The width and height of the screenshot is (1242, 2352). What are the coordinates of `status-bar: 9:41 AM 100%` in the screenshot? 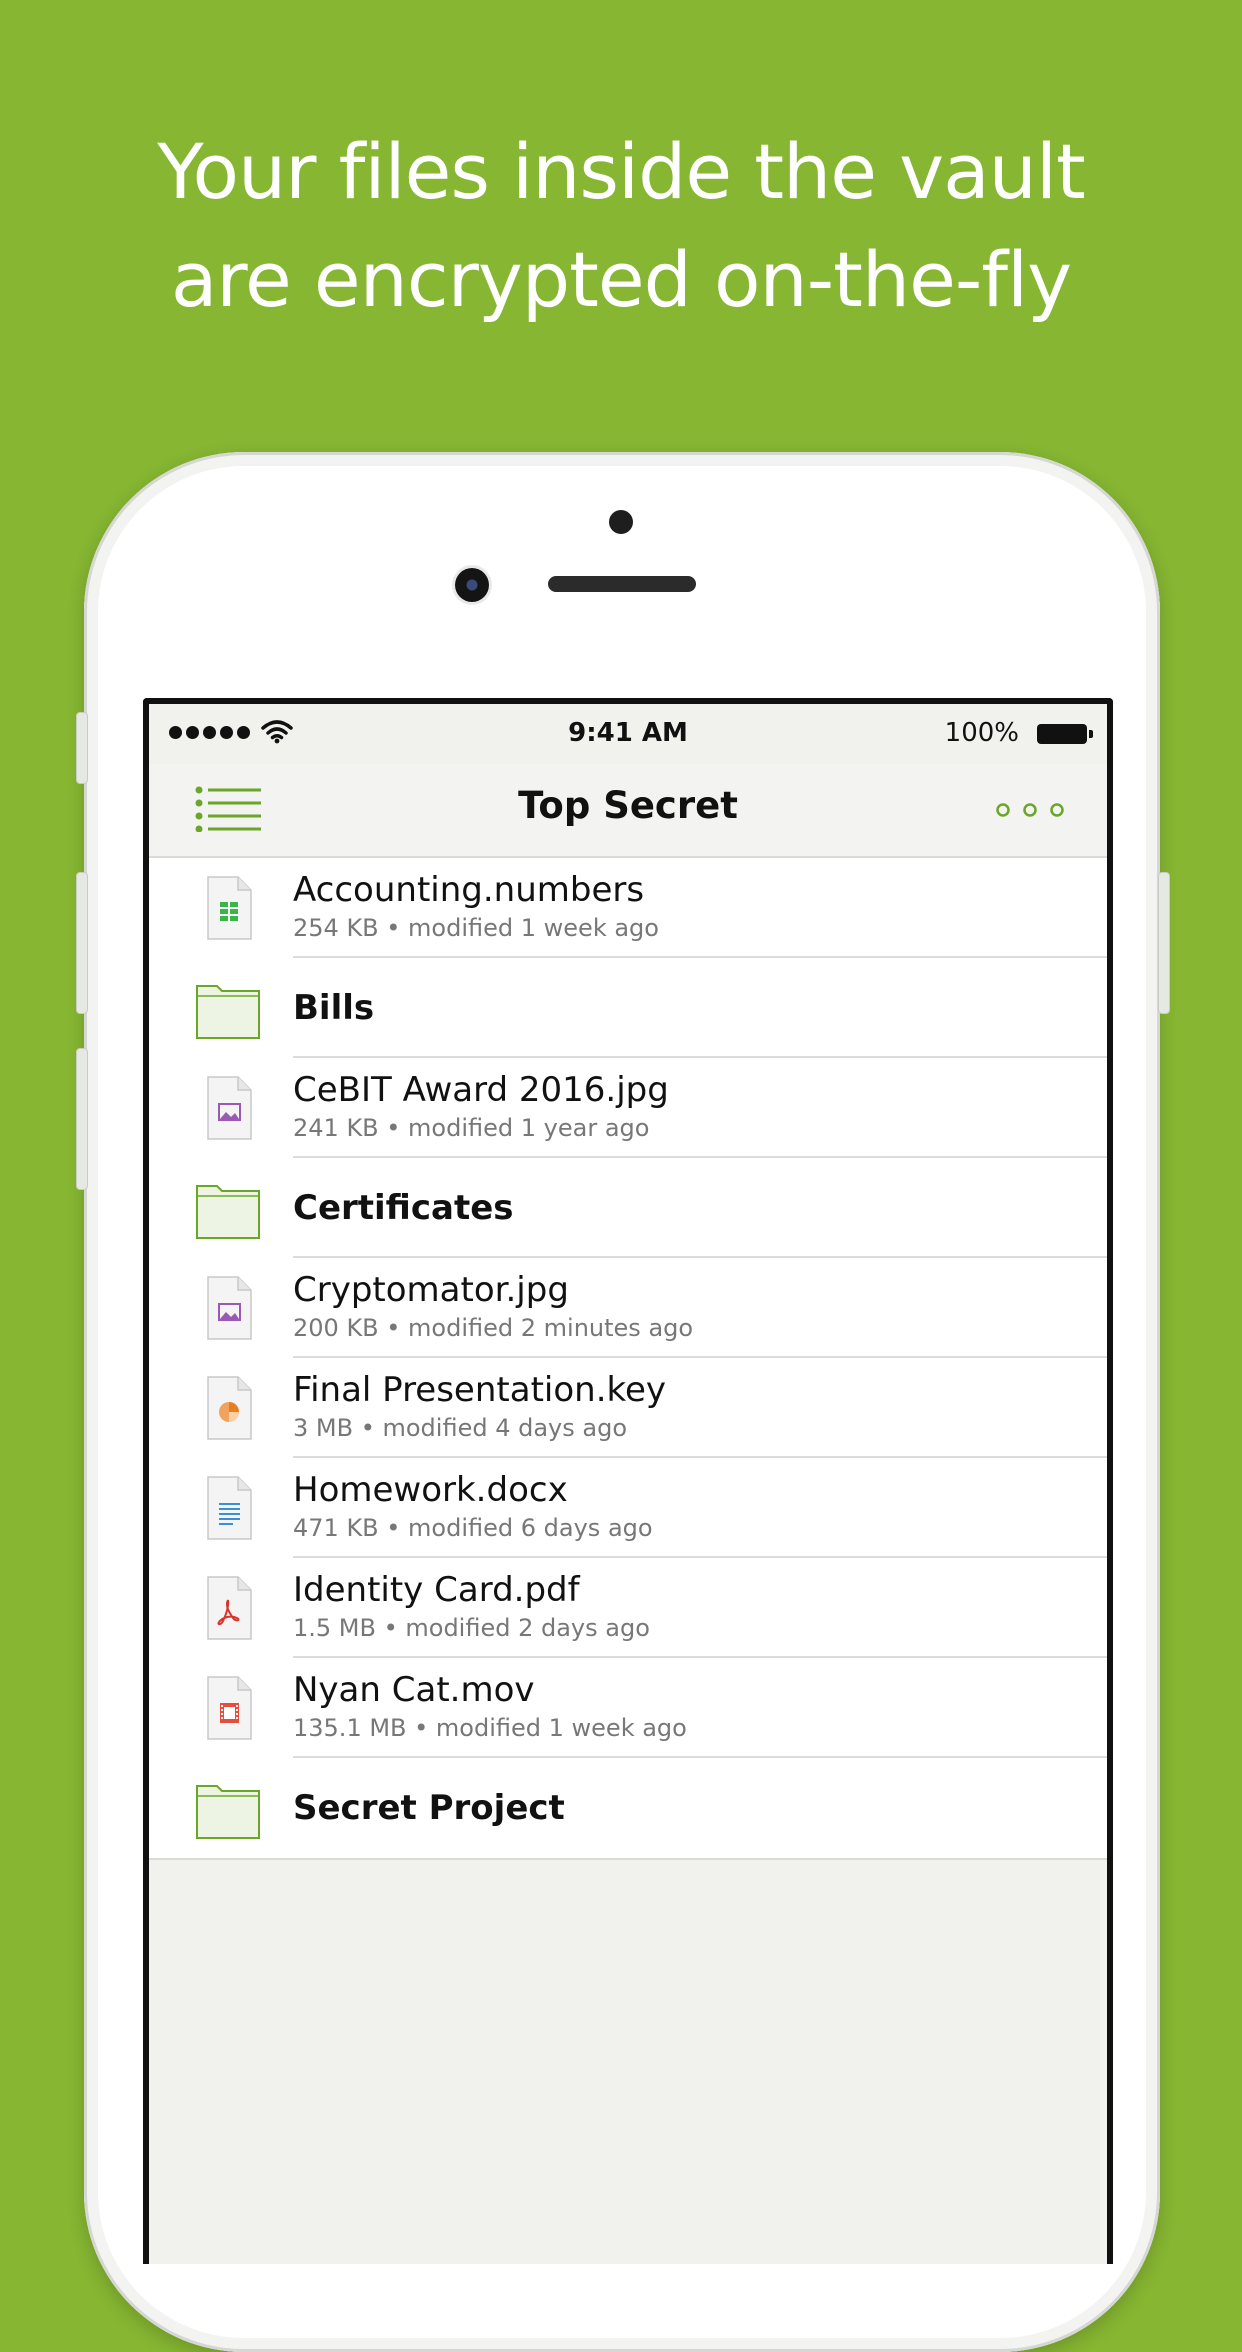 It's located at (628, 734).